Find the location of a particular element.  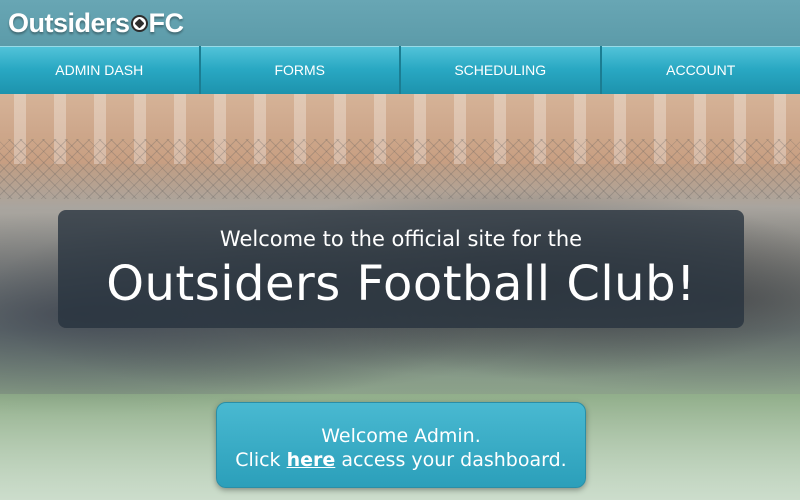

logo-text-fc: FC is located at coordinates (166, 22).